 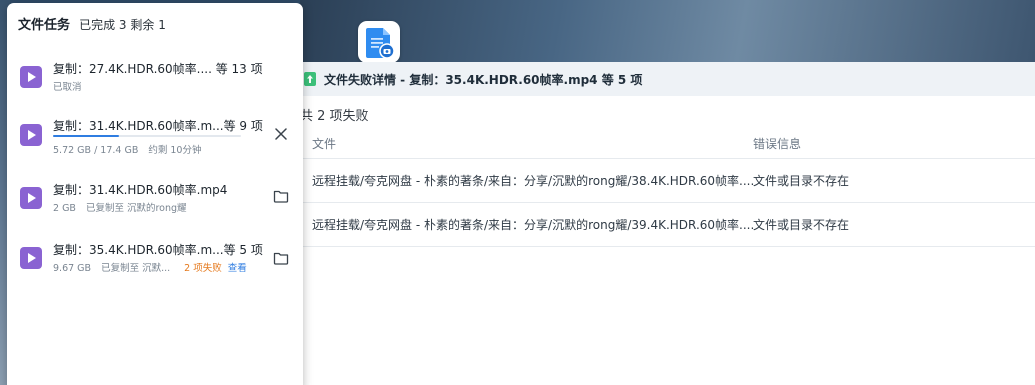 What do you see at coordinates (136, 208) in the screenshot?
I see `task-destination: 已复制至 沉默的rong耀` at bounding box center [136, 208].